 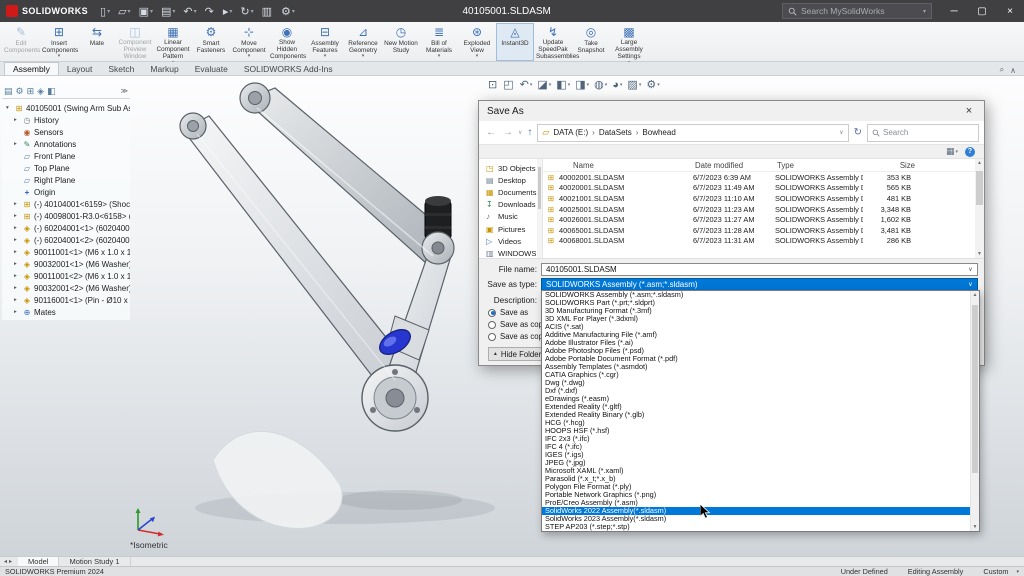 I want to click on view-tool-button: ◨ ▾, so click(x=582, y=84).